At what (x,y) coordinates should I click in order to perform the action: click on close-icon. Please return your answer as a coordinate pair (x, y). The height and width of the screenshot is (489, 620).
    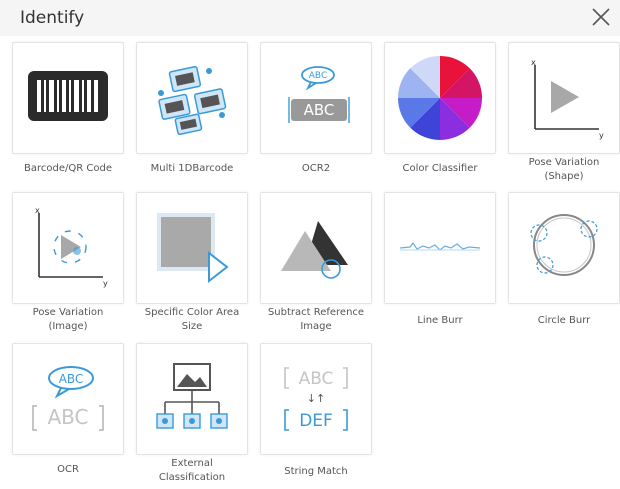
    Looking at the image, I should click on (601, 17).